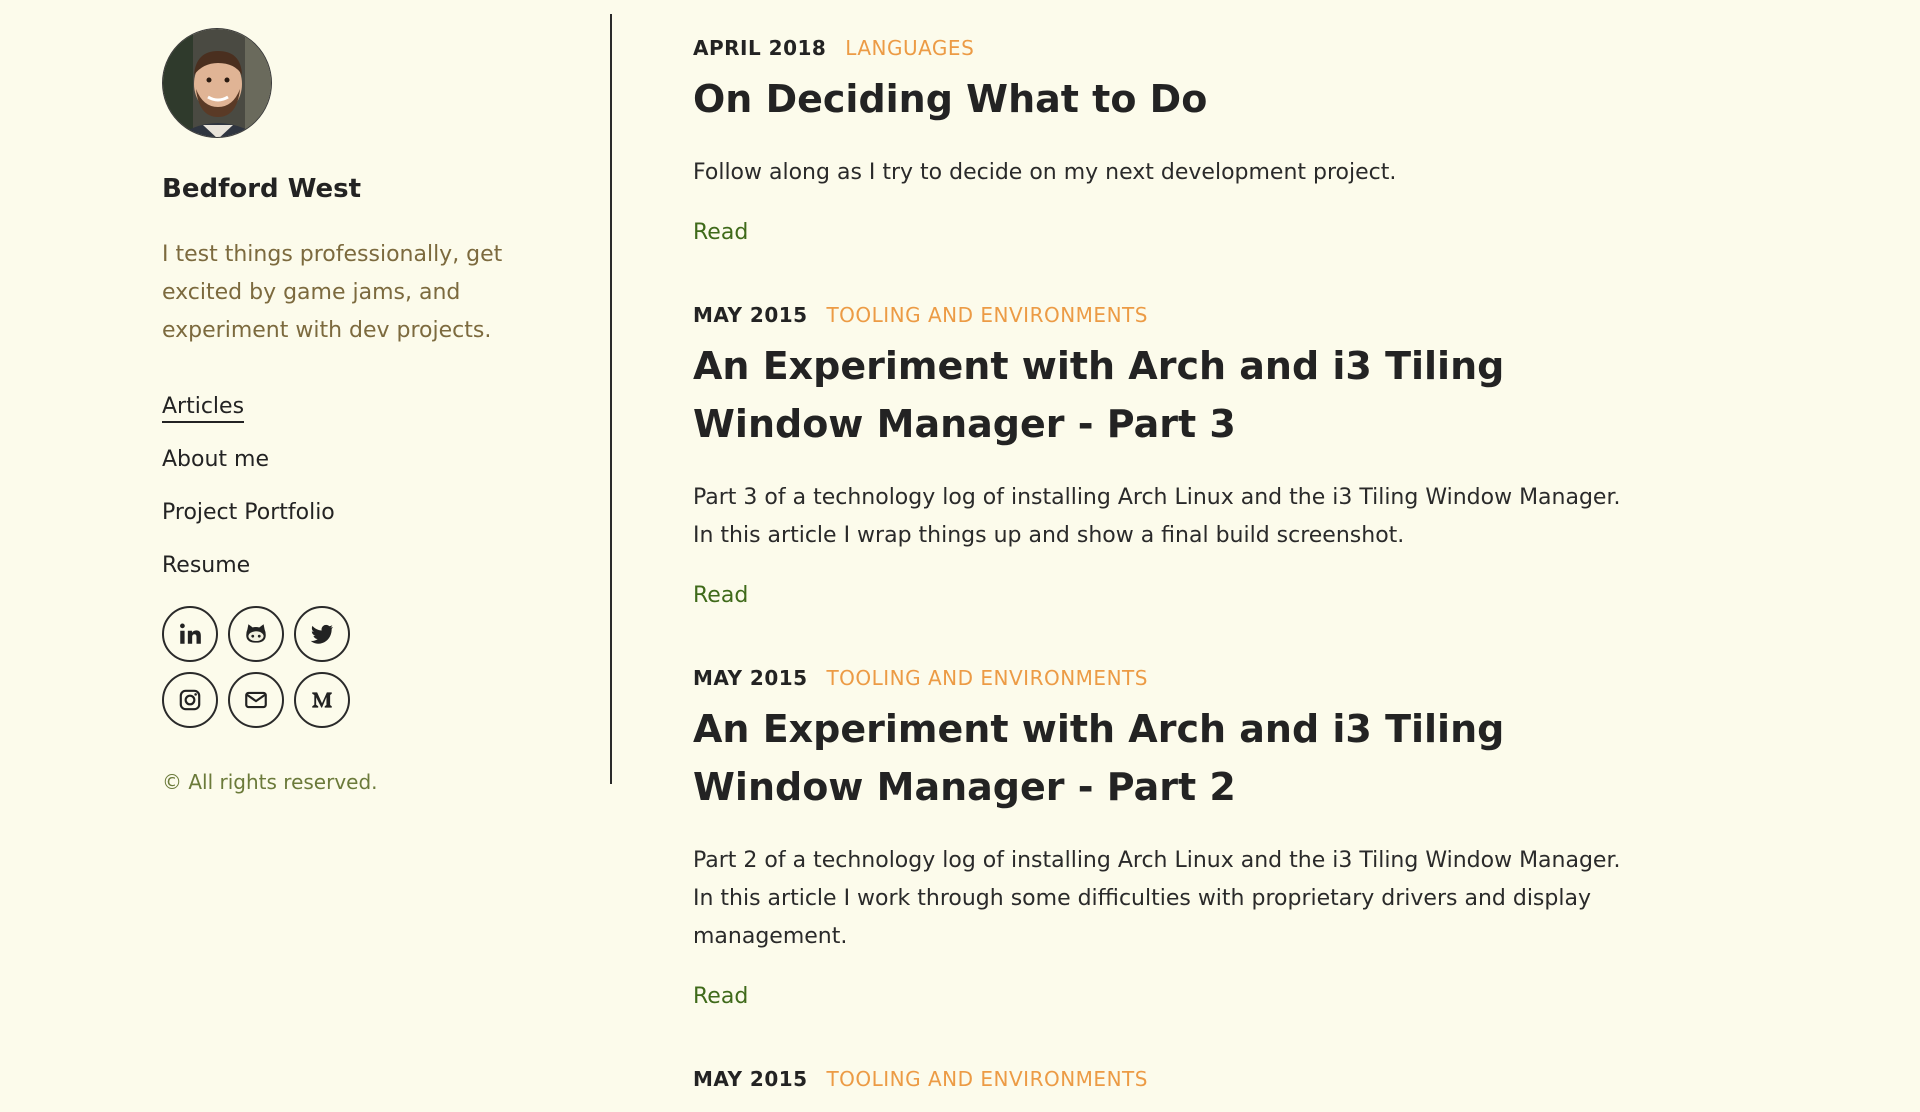  Describe the element at coordinates (760, 48) in the screenshot. I see `article-date: APRIL 2018` at that location.